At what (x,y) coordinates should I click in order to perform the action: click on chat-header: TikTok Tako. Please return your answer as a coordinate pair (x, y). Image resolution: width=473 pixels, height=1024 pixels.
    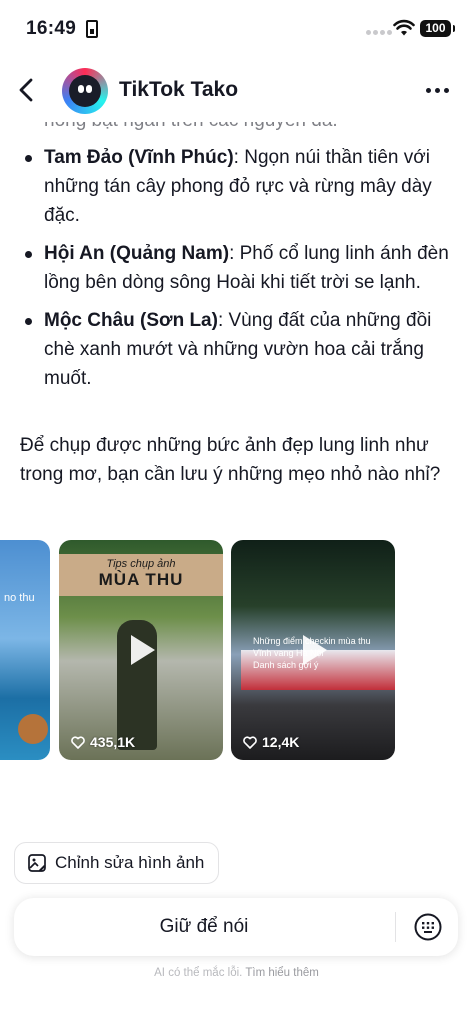
    Looking at the image, I should click on (236, 90).